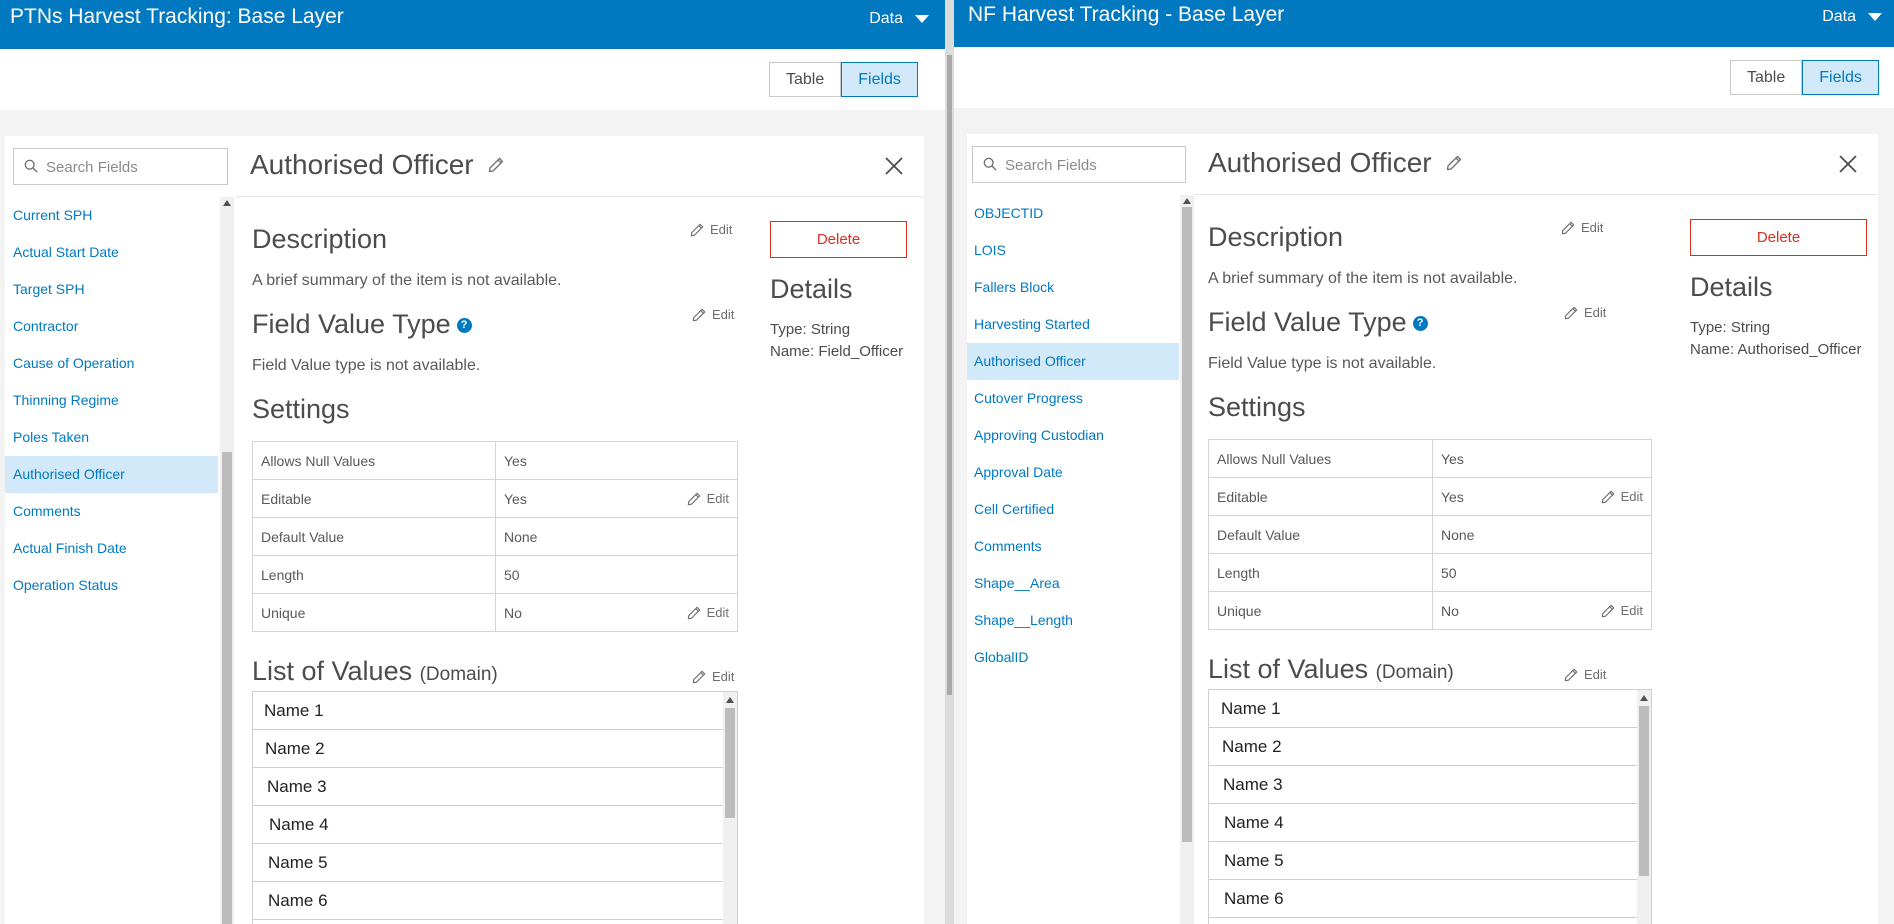 This screenshot has height=924, width=1894. Describe the element at coordinates (1458, 534) in the screenshot. I see `setting-value-text: None` at that location.